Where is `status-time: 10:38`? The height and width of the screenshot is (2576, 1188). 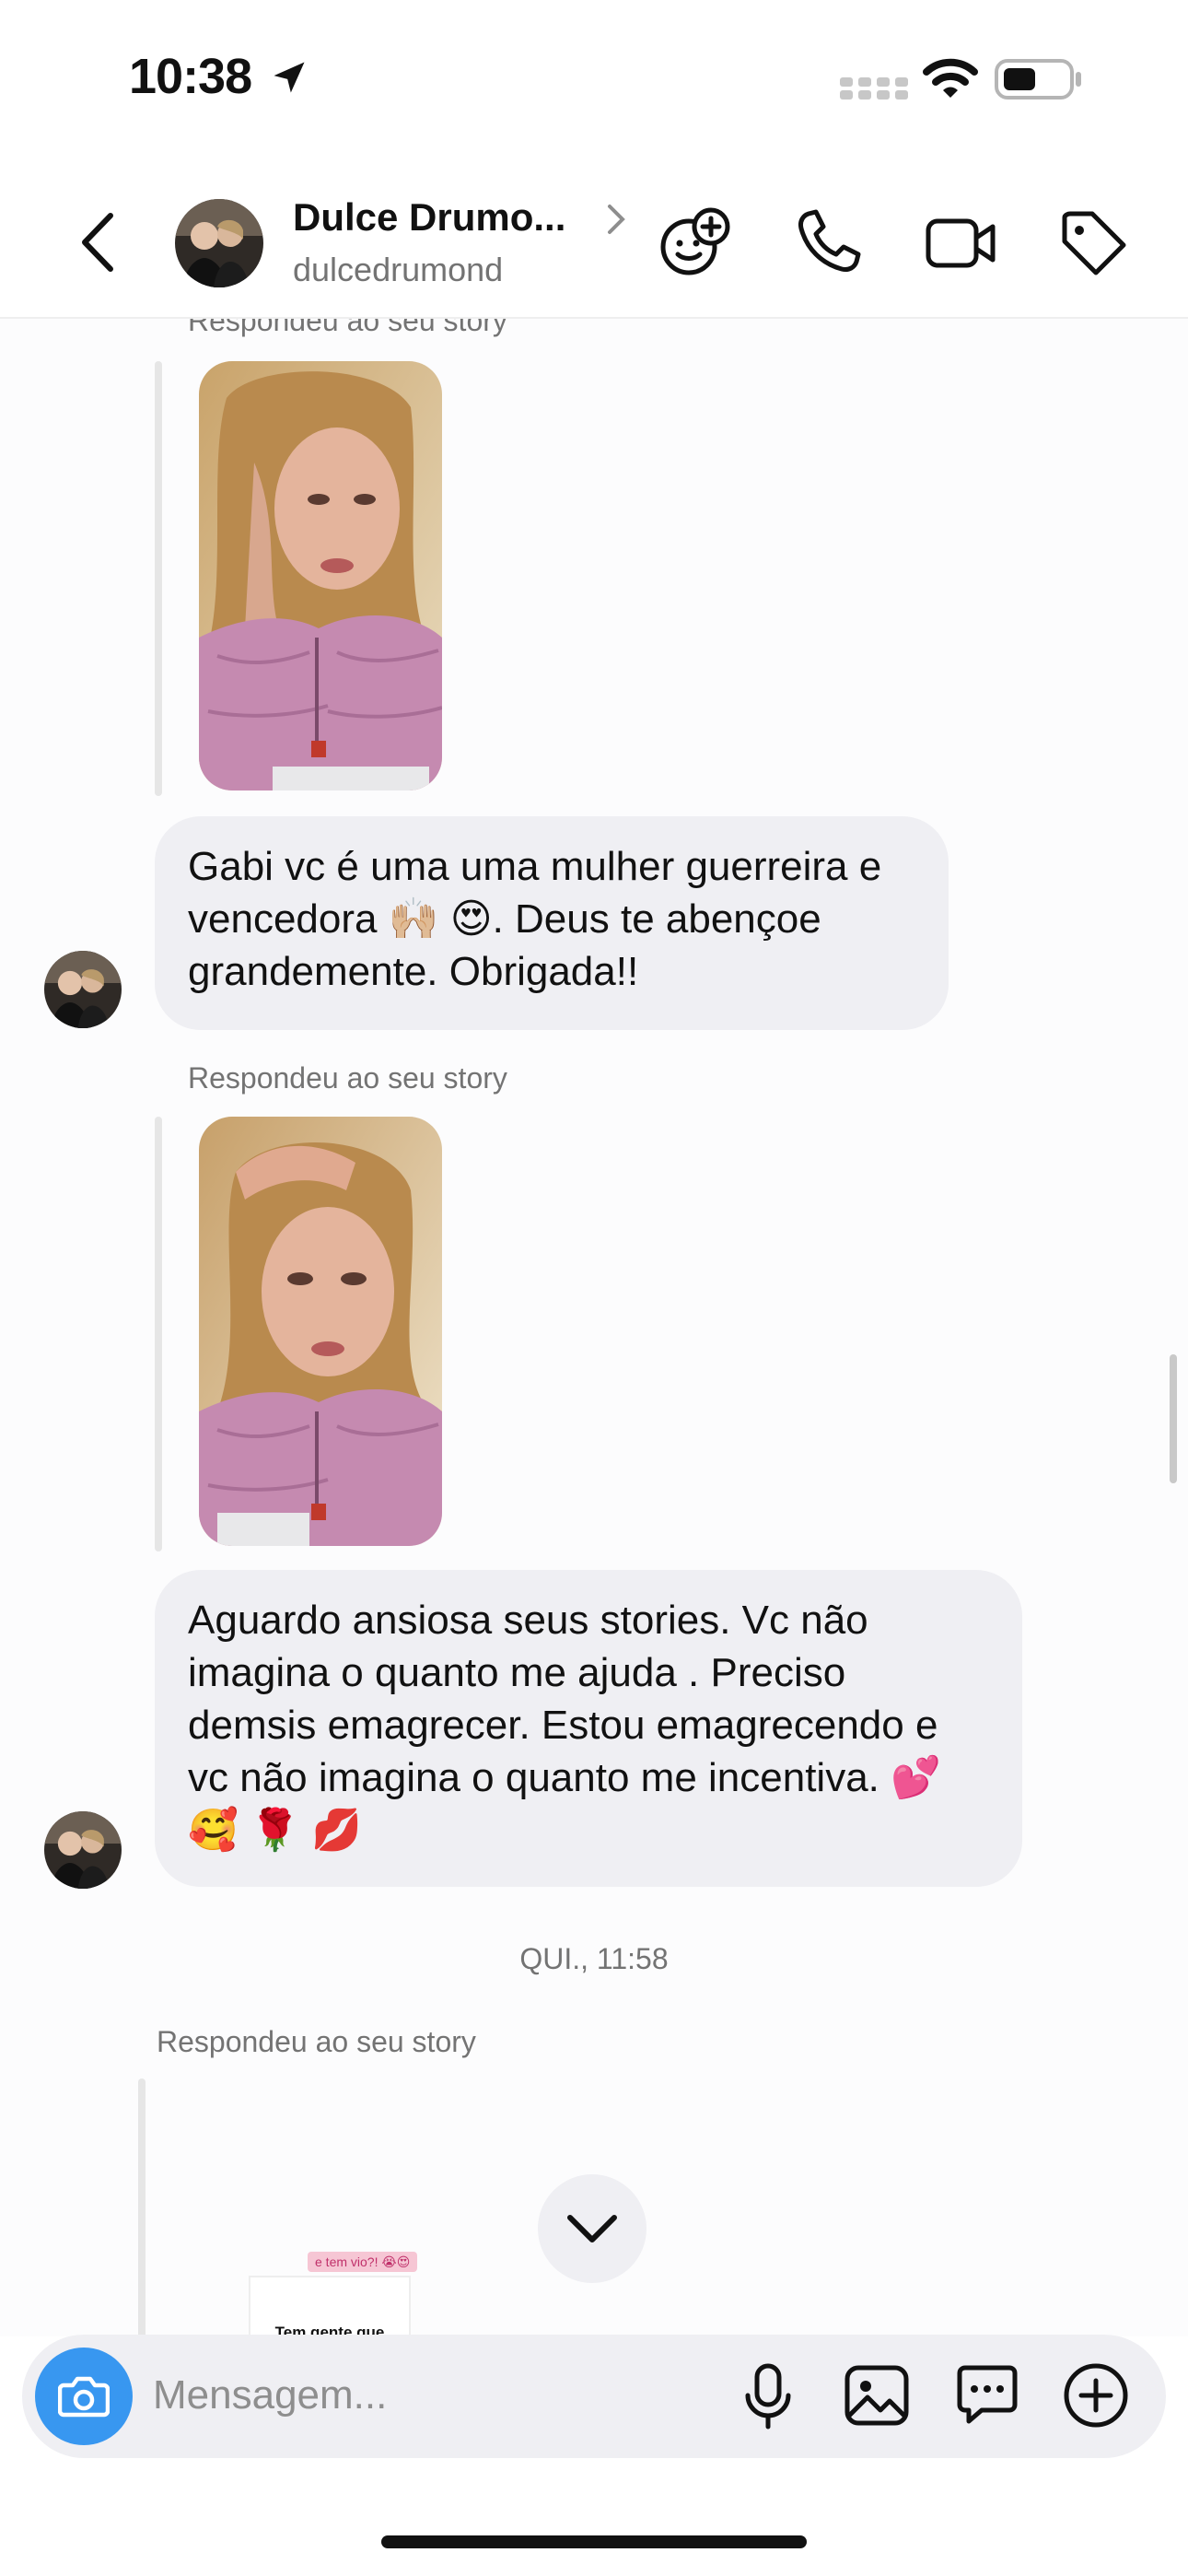 status-time: 10:38 is located at coordinates (190, 76).